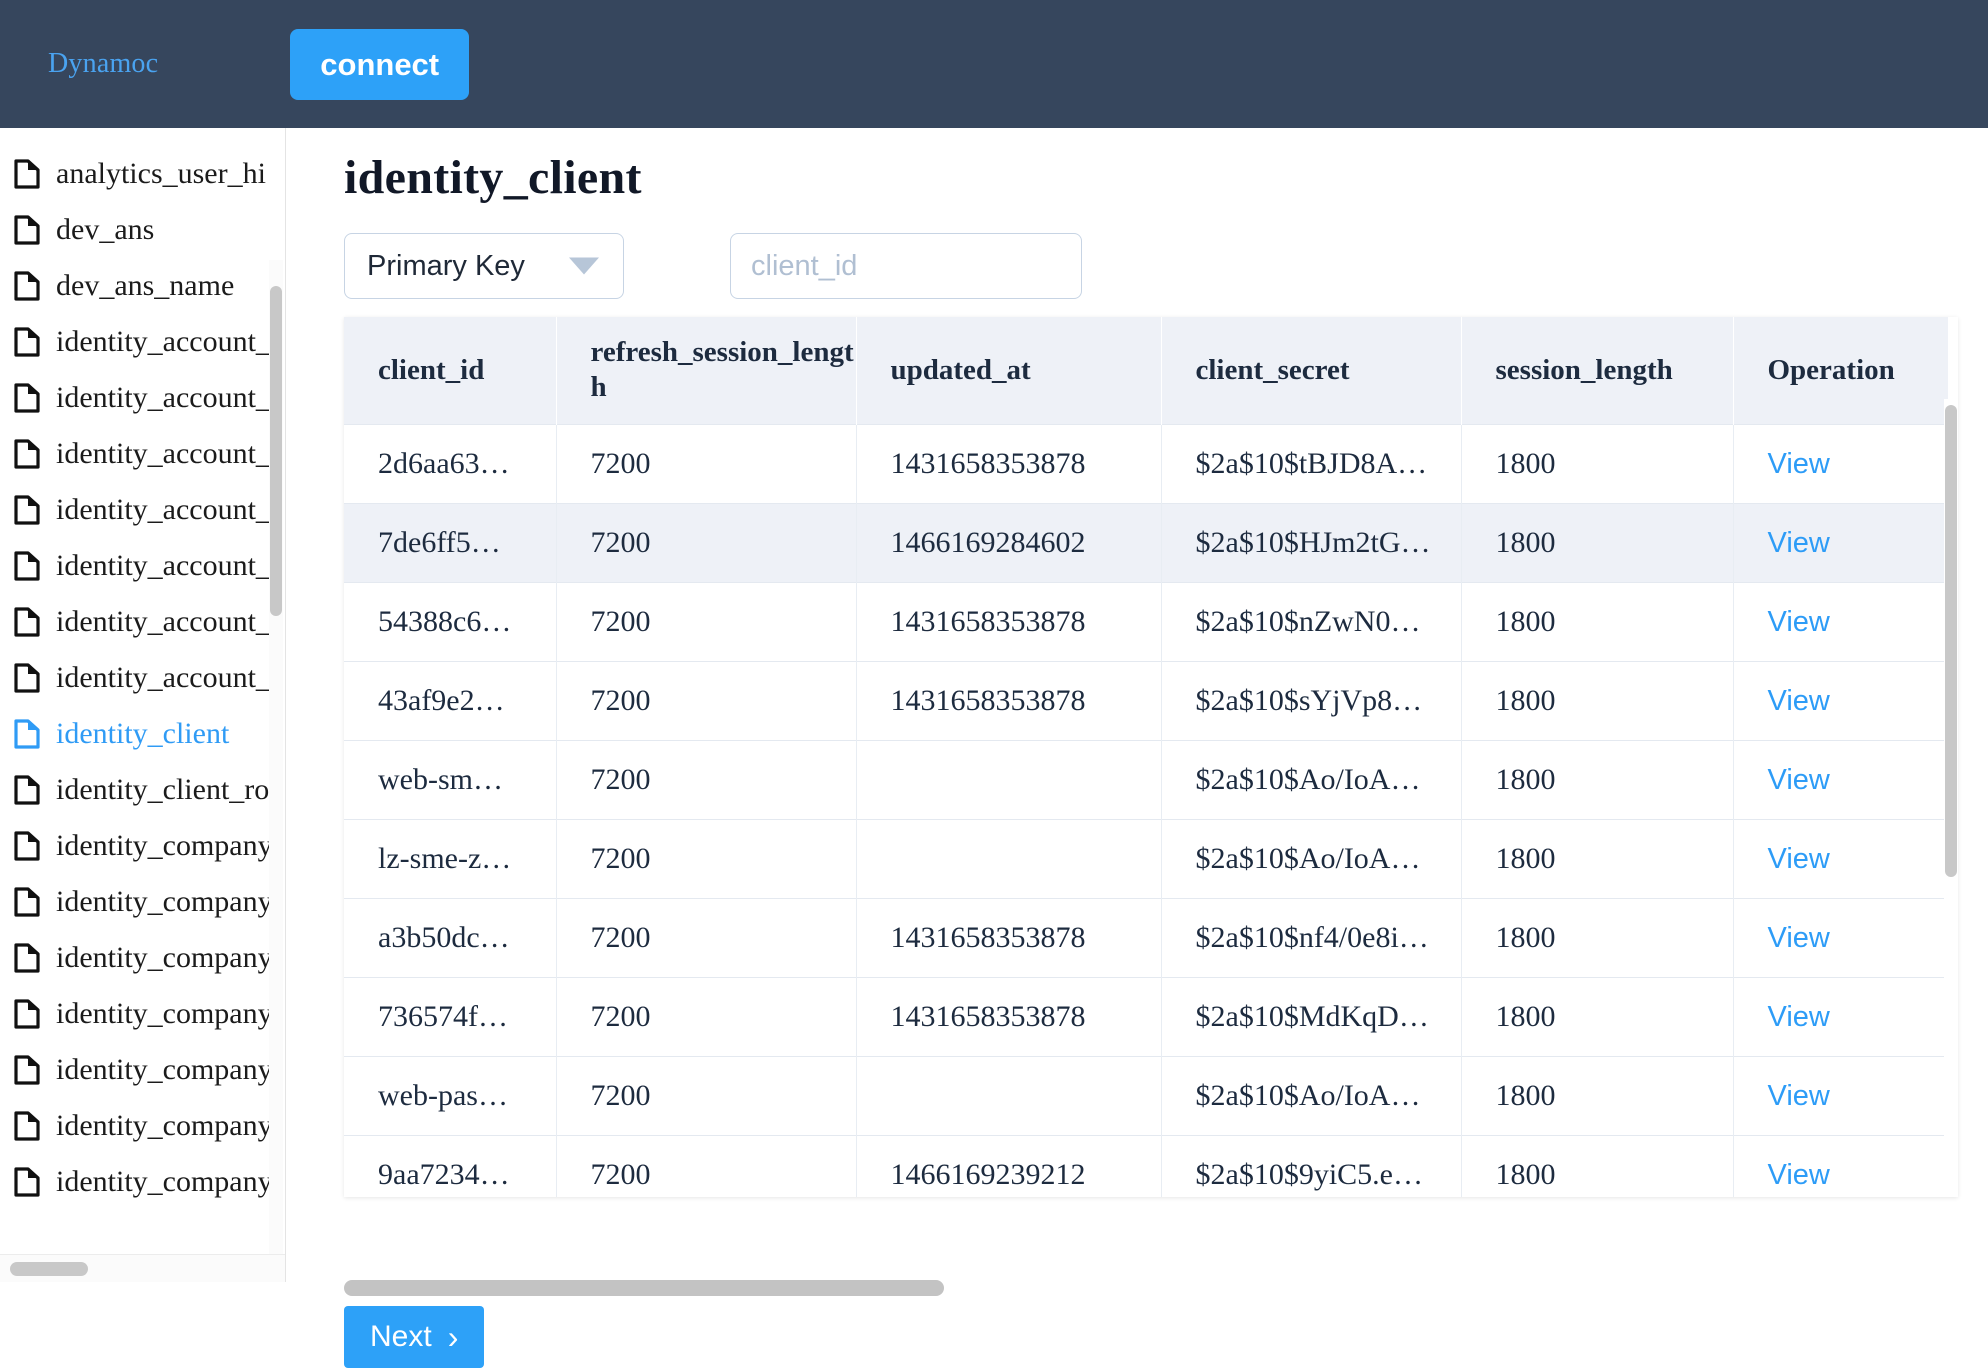  What do you see at coordinates (1841, 371) in the screenshot?
I see `column-header: Operation` at bounding box center [1841, 371].